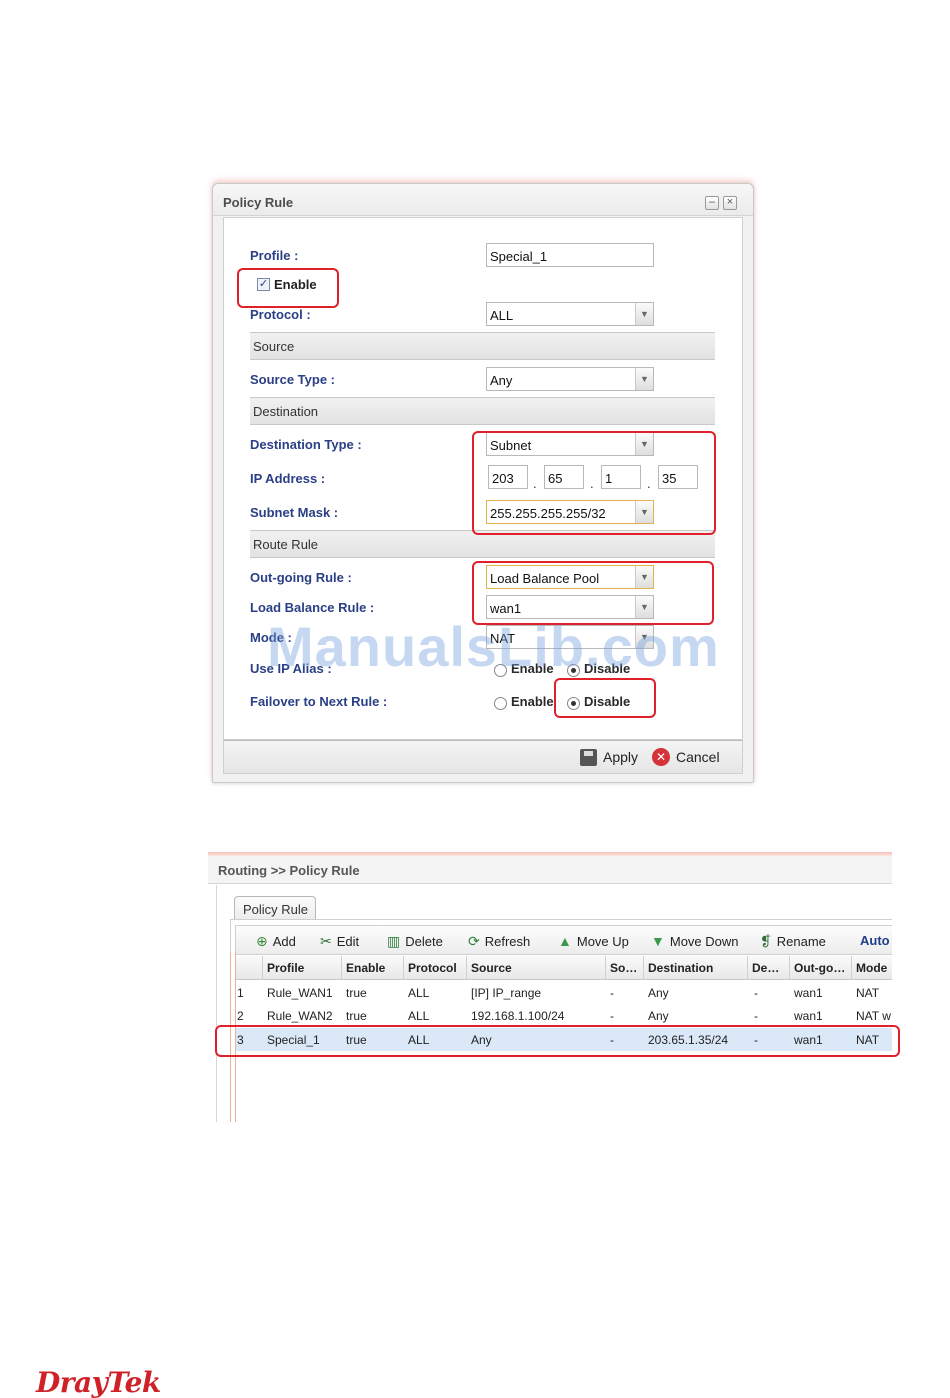 The height and width of the screenshot is (1398, 950). I want to click on protocol-label: Protocol :, so click(280, 314).